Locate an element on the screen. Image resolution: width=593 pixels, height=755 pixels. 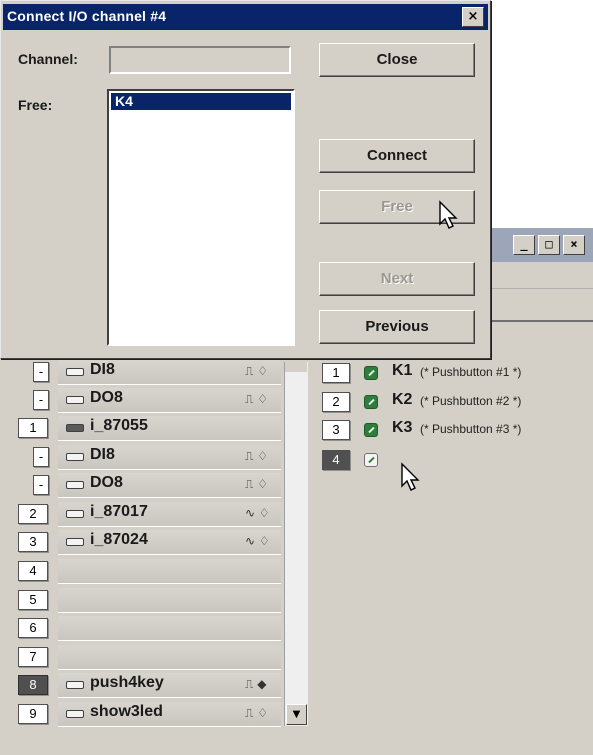
signal-icon: ⎍ ◆ is located at coordinates (256, 684).